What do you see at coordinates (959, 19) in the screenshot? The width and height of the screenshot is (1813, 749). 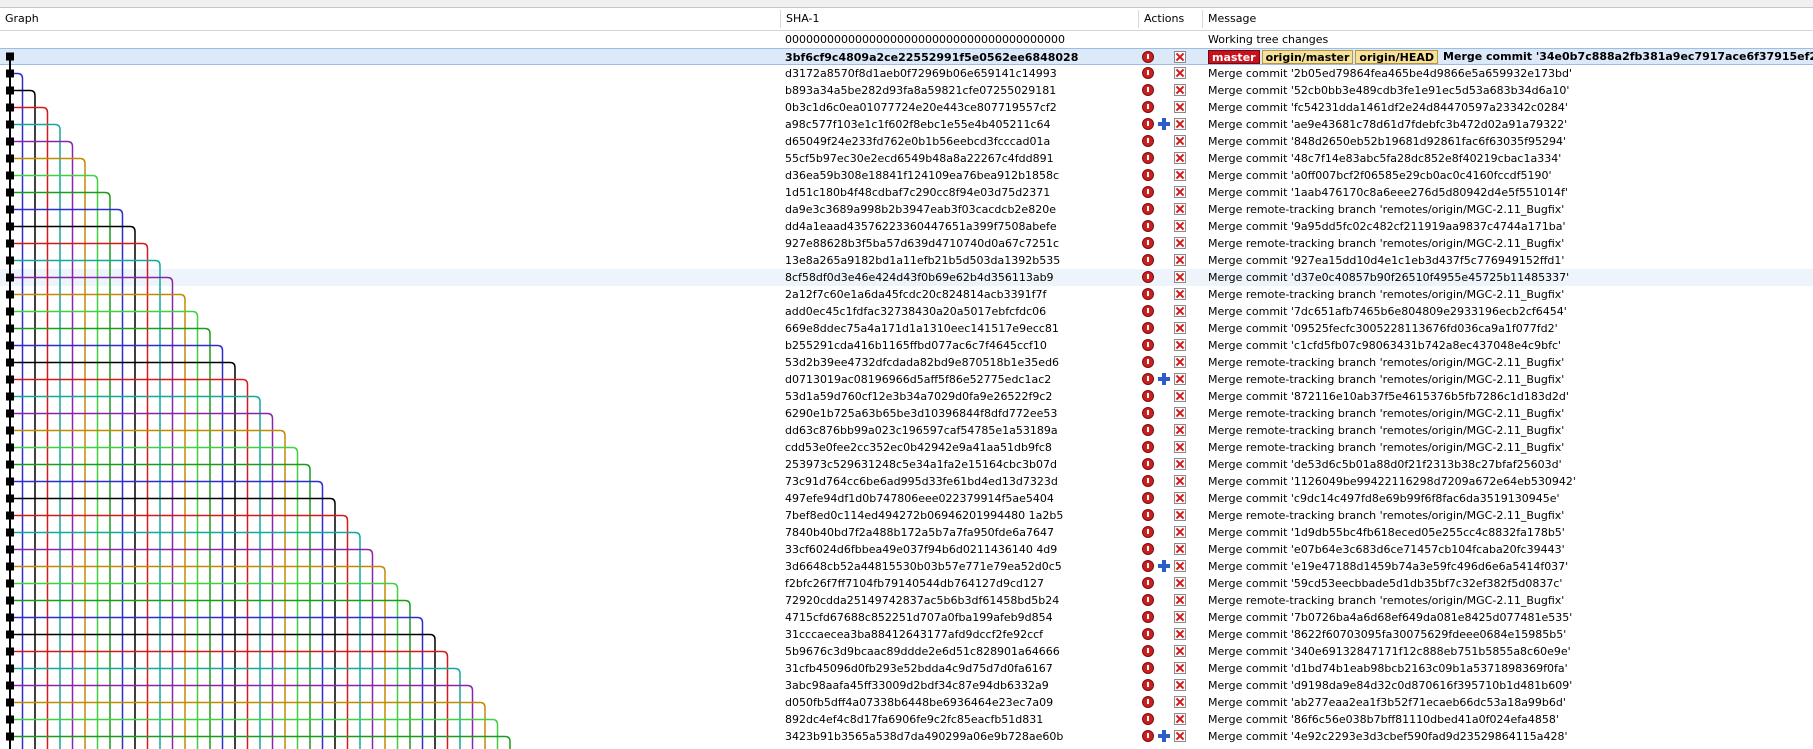 I see `column-header-sha: SHA-1` at bounding box center [959, 19].